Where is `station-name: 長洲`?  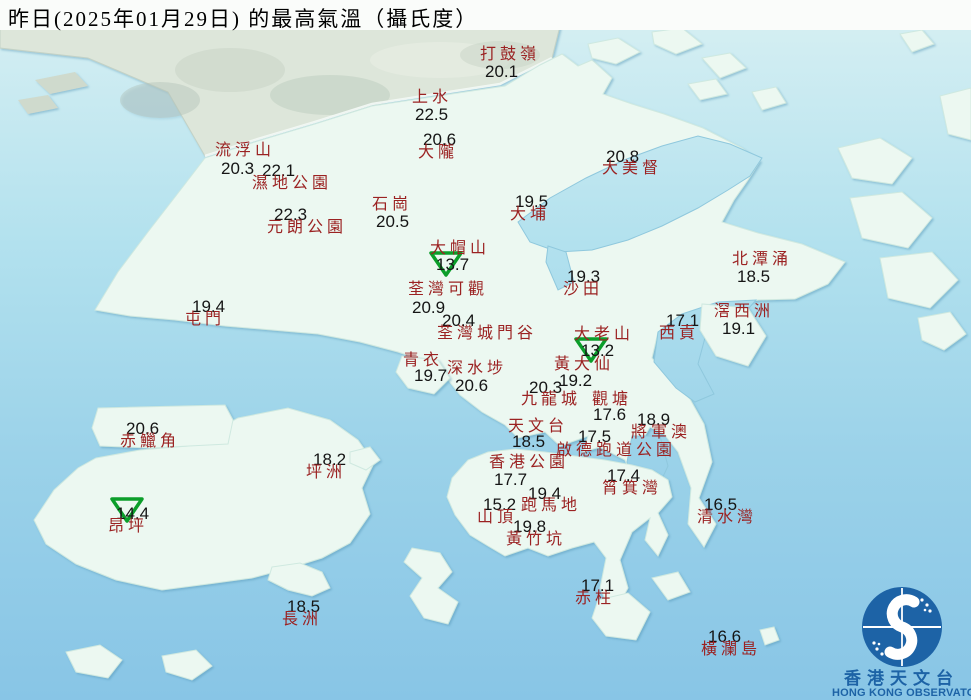
station-name: 長洲 is located at coordinates (302, 619).